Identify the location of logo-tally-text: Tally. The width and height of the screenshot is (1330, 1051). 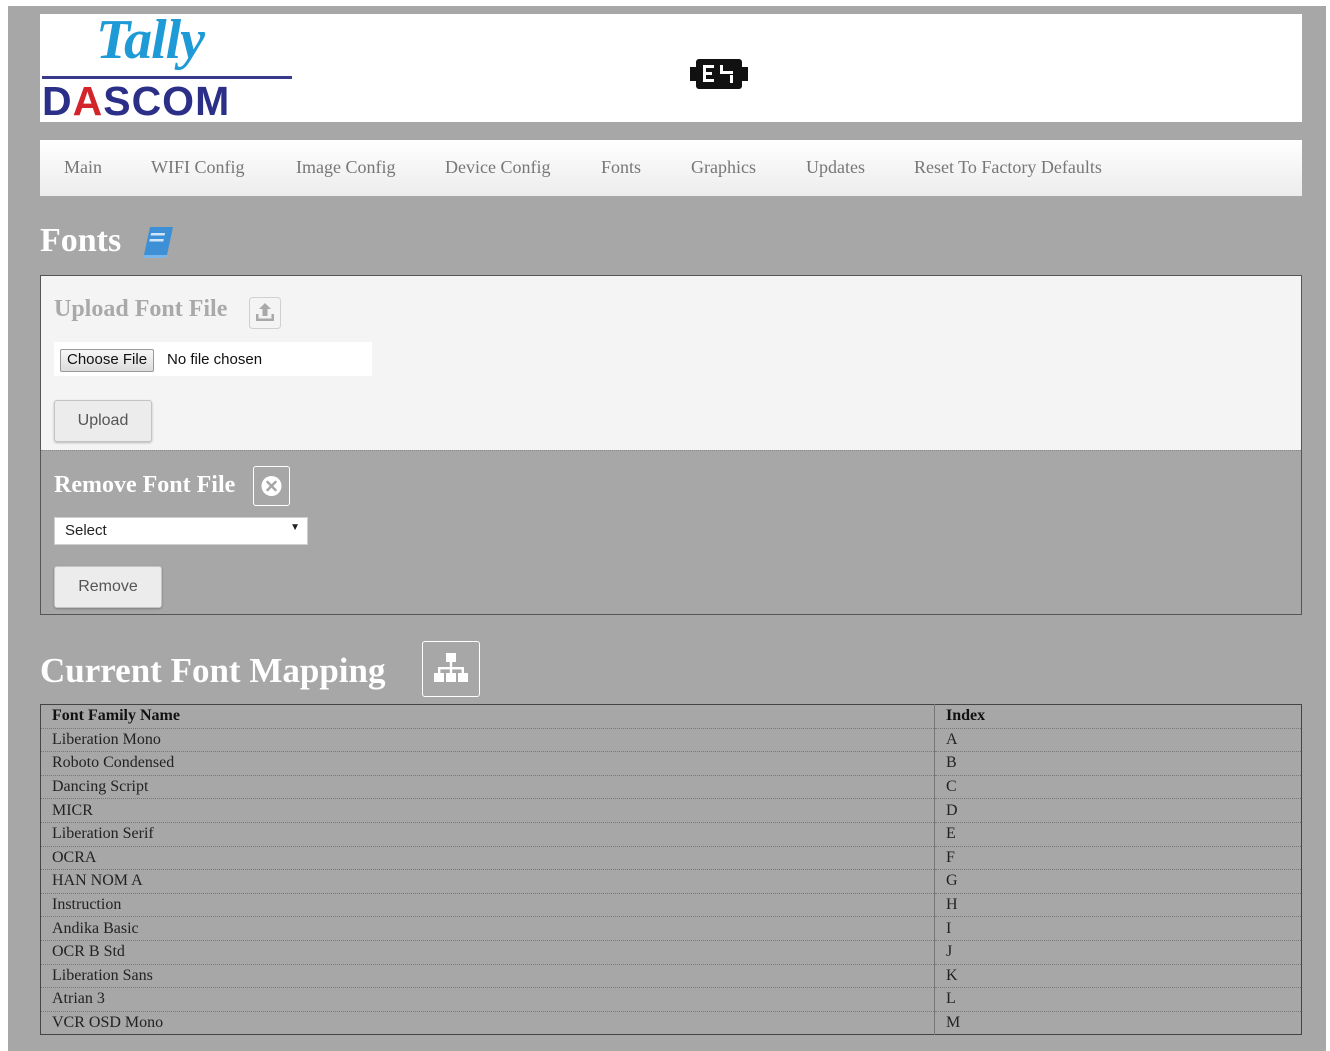
(150, 40).